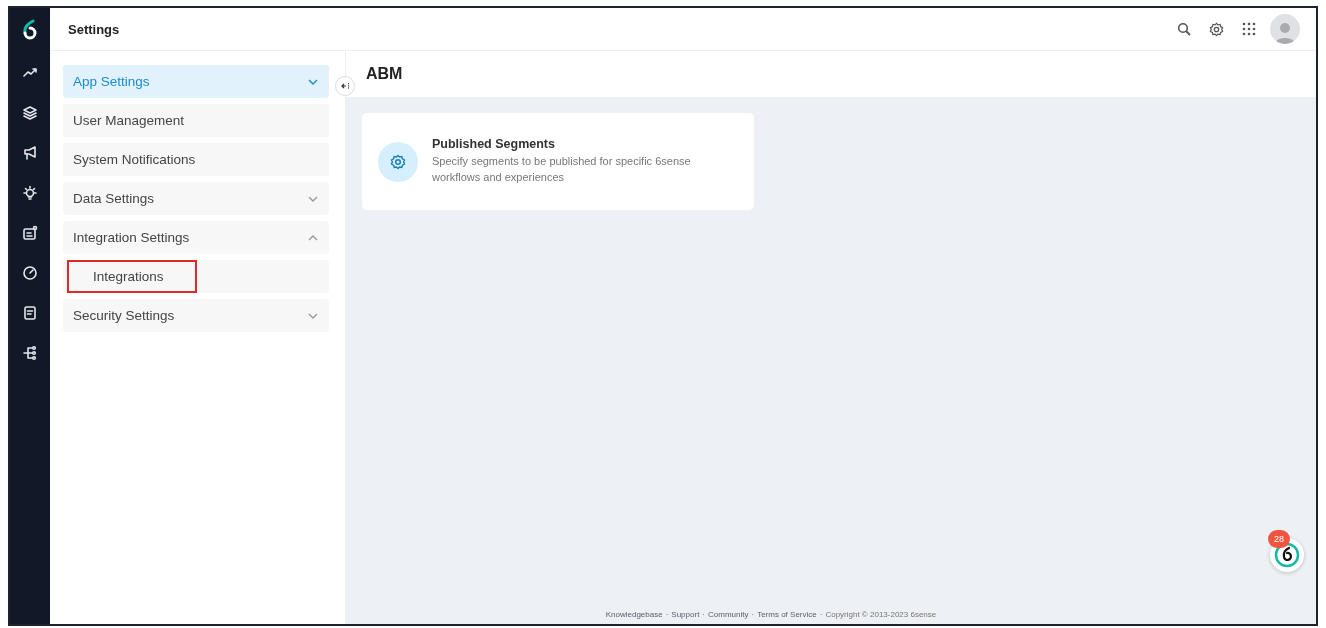 Image resolution: width=1326 pixels, height=628 pixels. Describe the element at coordinates (30, 113) in the screenshot. I see `layers-icon` at that location.